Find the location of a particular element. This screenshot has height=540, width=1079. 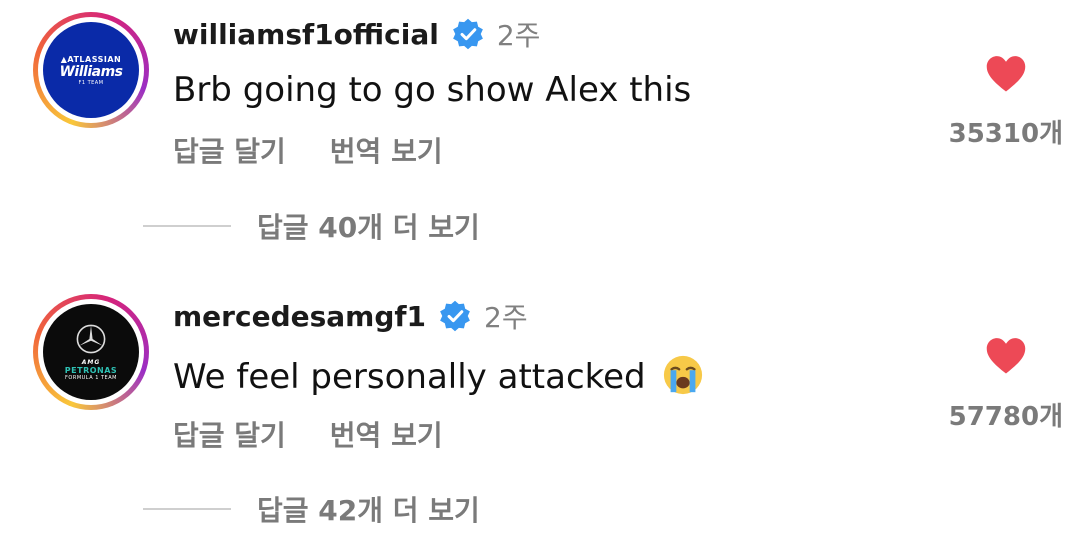

username: williamsf1official is located at coordinates (306, 34).